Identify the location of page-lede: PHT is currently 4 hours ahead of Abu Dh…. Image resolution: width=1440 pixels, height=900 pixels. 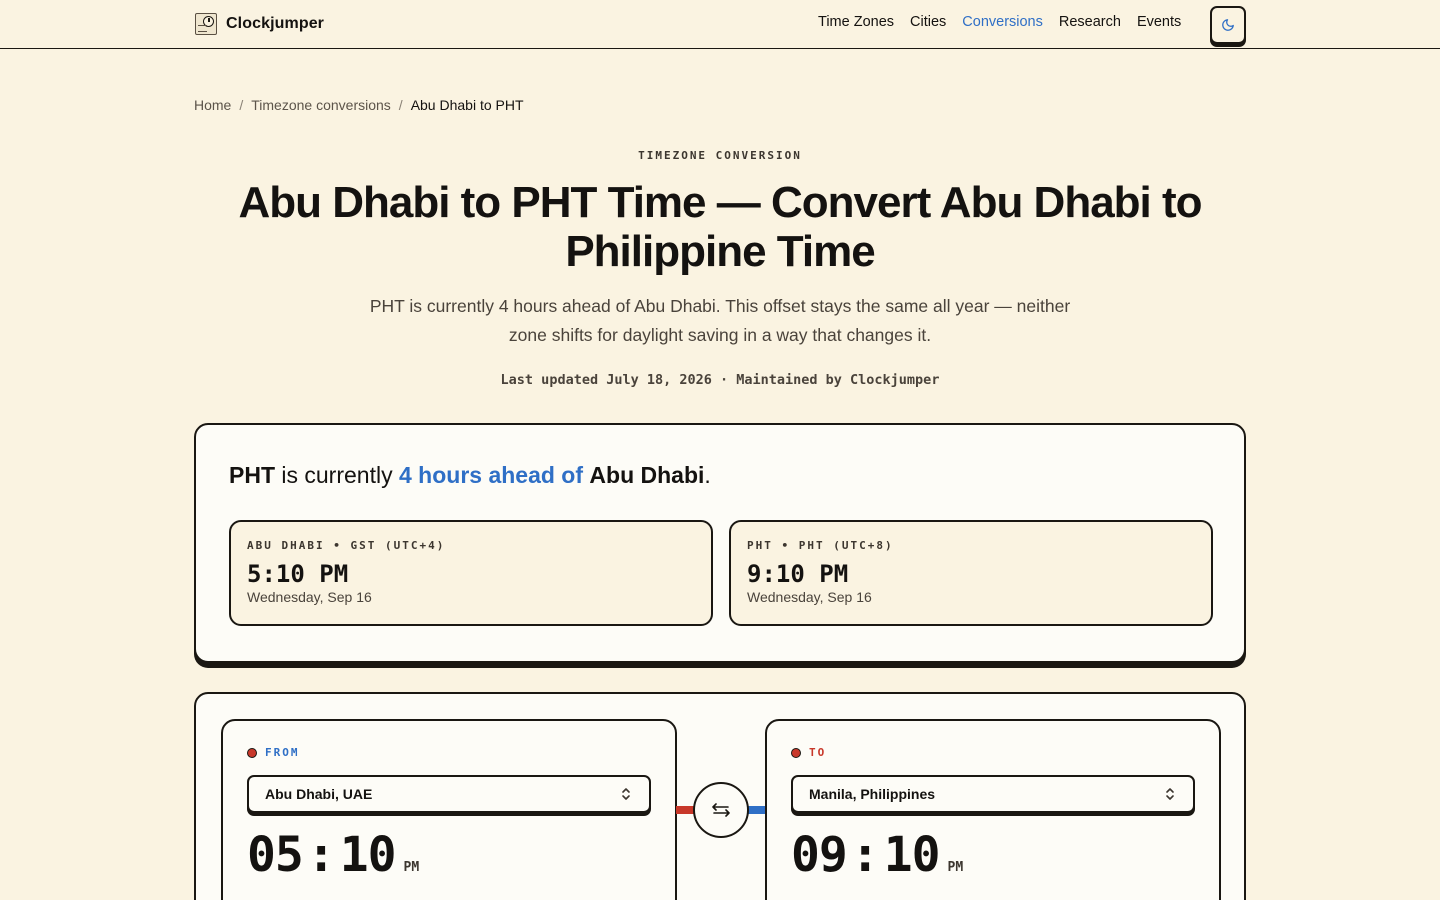
(720, 320).